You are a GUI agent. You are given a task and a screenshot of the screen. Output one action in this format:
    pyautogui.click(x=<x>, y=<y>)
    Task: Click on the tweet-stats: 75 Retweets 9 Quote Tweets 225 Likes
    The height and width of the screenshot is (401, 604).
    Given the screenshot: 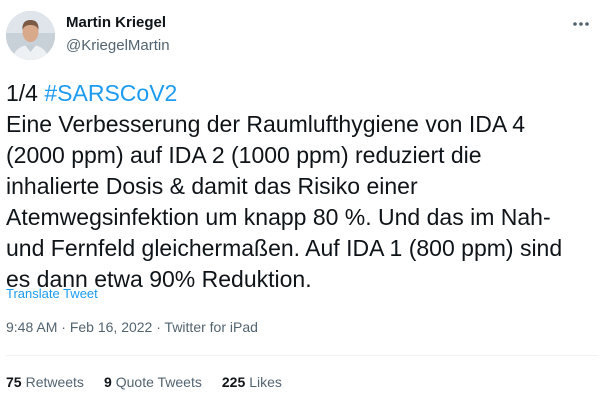 What is the action you would take?
    pyautogui.click(x=154, y=382)
    